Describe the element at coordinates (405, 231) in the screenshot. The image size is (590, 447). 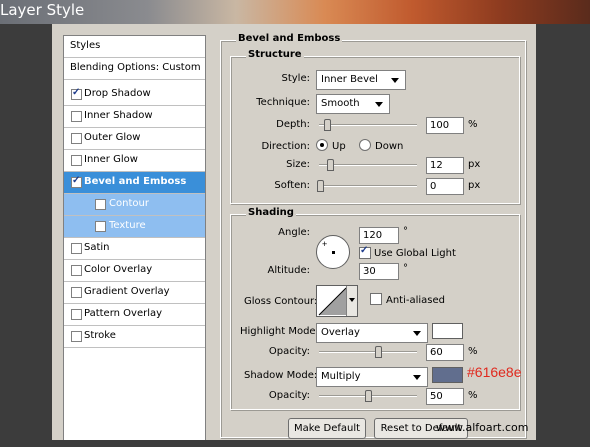
I see `angle-unit: °` at that location.